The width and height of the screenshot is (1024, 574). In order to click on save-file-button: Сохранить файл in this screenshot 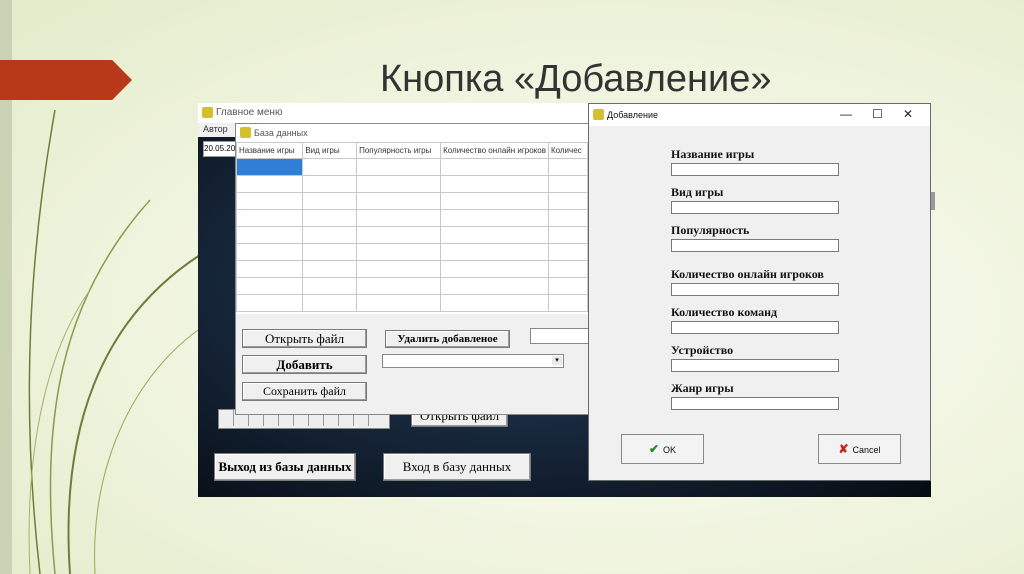, I will do `click(304, 391)`.